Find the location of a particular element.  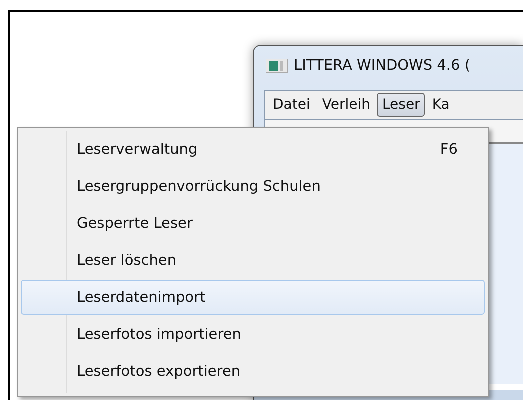

shortcut-label: F6 is located at coordinates (449, 150).